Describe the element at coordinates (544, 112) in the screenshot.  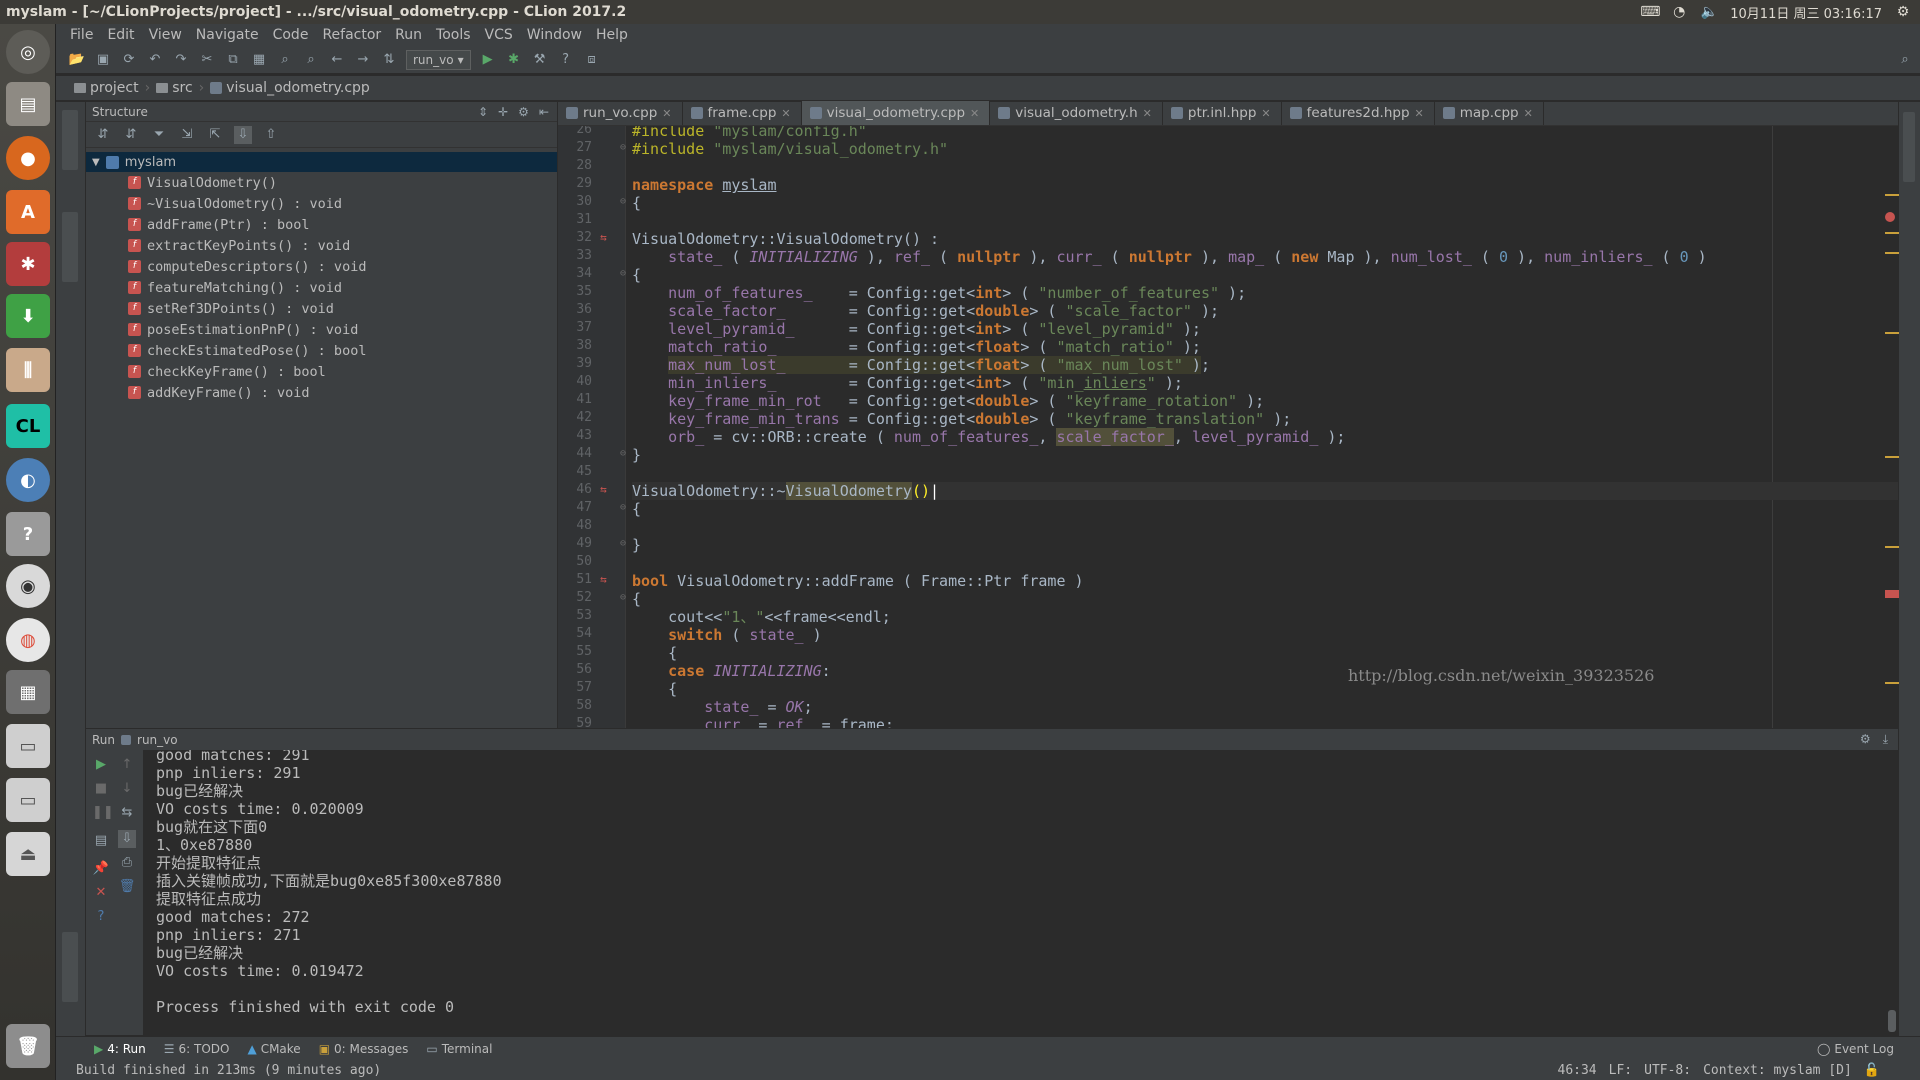
I see `hide-icon: ⇤` at that location.